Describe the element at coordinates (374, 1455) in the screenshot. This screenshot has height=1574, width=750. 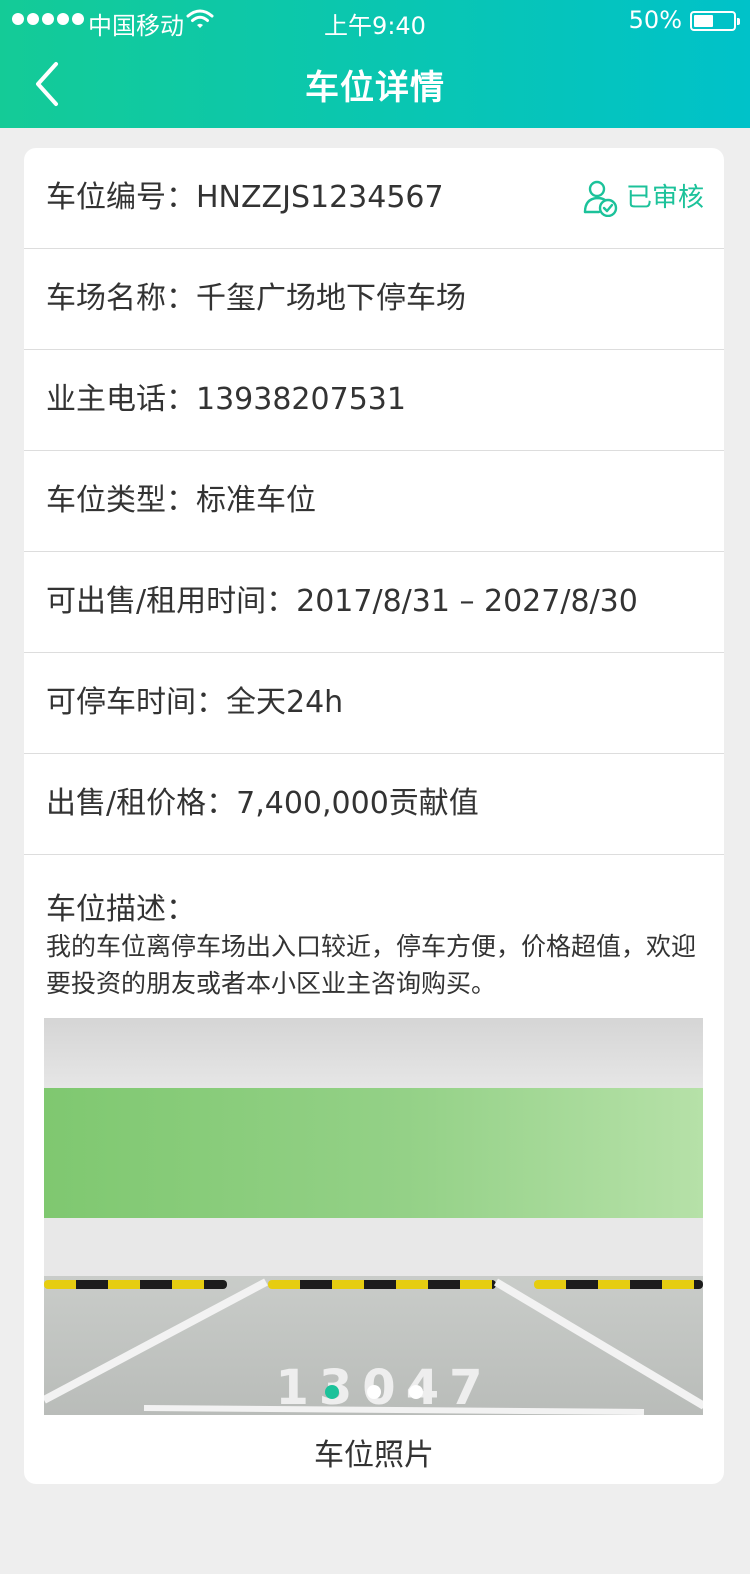
I see `photo-caption: 车位照片` at that location.